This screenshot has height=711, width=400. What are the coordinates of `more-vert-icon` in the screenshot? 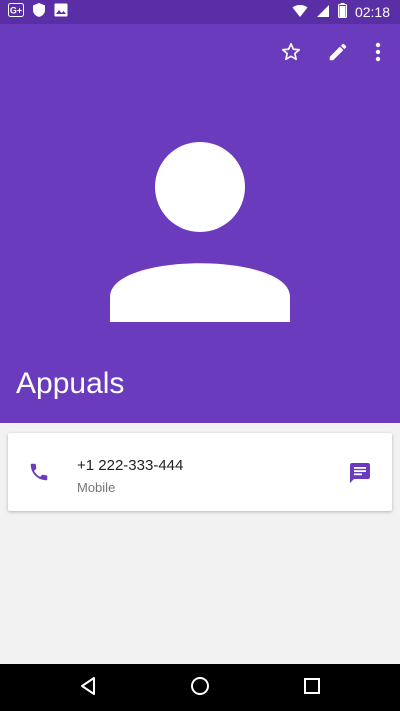 It's located at (378, 54).